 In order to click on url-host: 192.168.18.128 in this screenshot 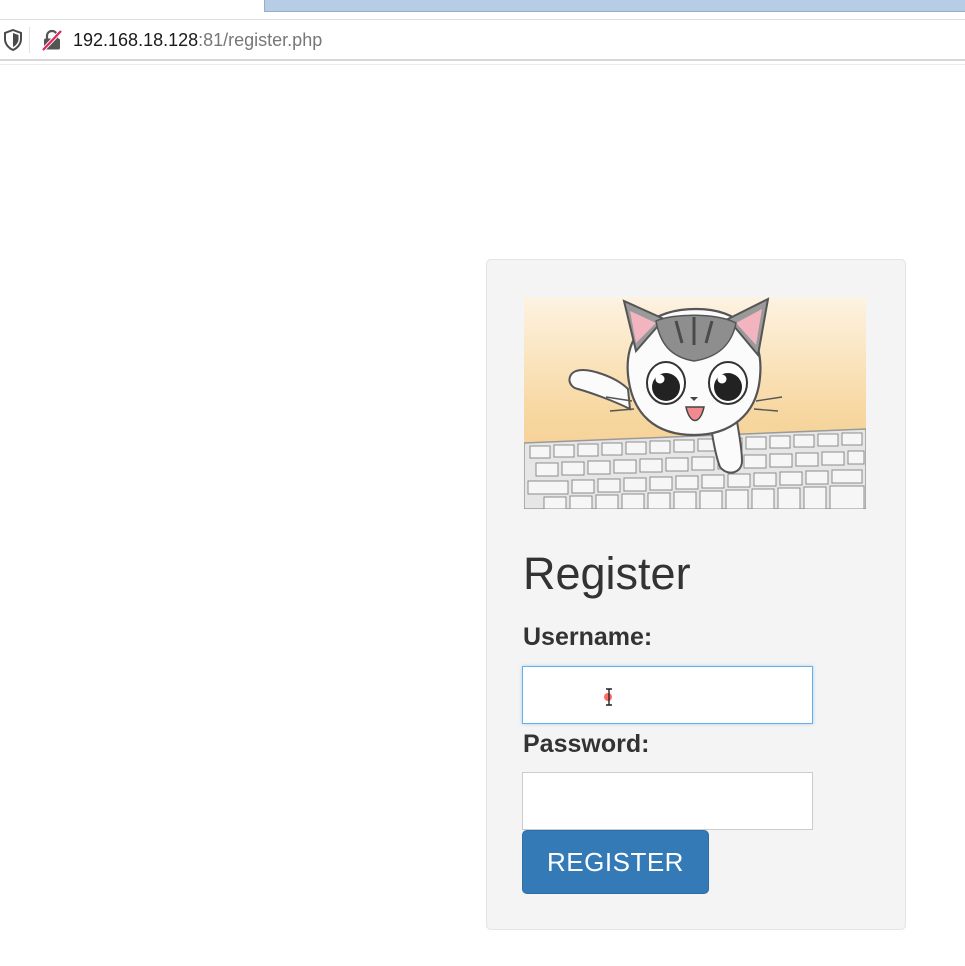, I will do `click(136, 40)`.